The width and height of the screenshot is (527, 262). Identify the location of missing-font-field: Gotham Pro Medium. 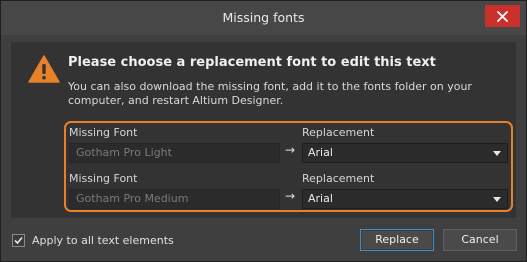
(174, 199).